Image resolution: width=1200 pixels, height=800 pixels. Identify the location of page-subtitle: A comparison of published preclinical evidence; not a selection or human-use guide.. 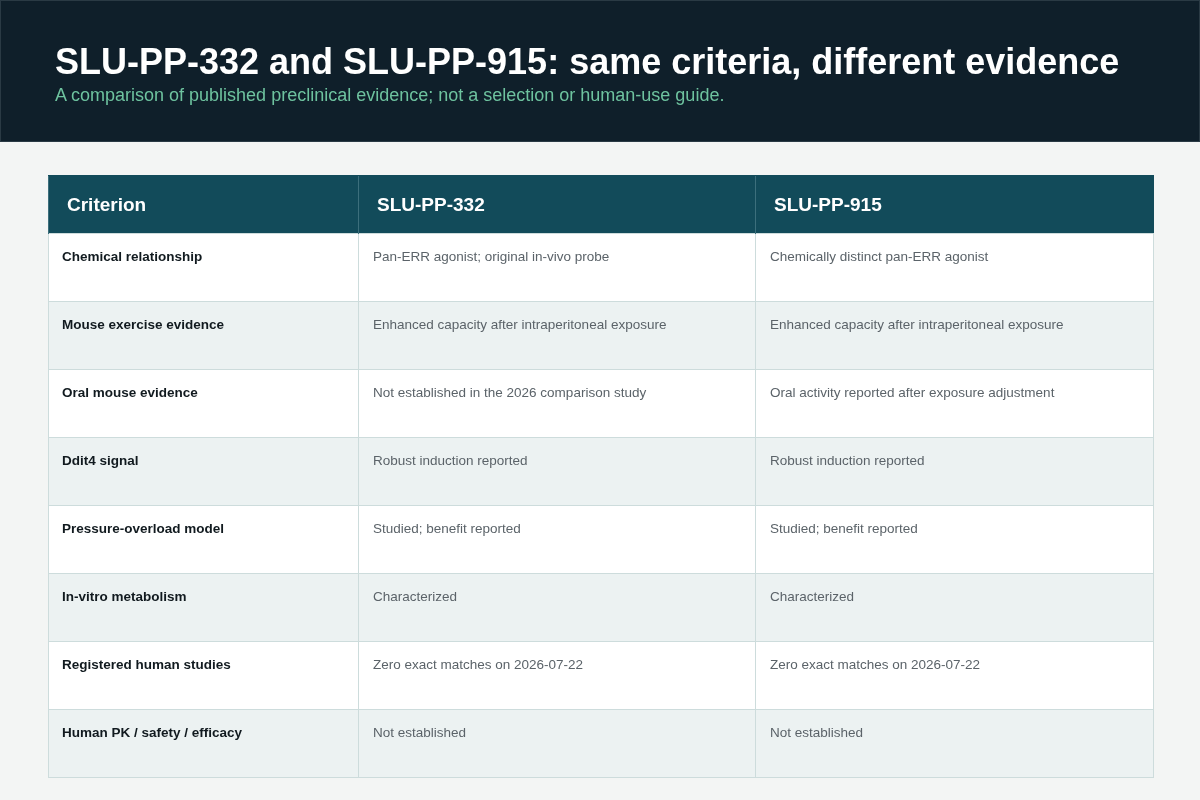
(390, 95).